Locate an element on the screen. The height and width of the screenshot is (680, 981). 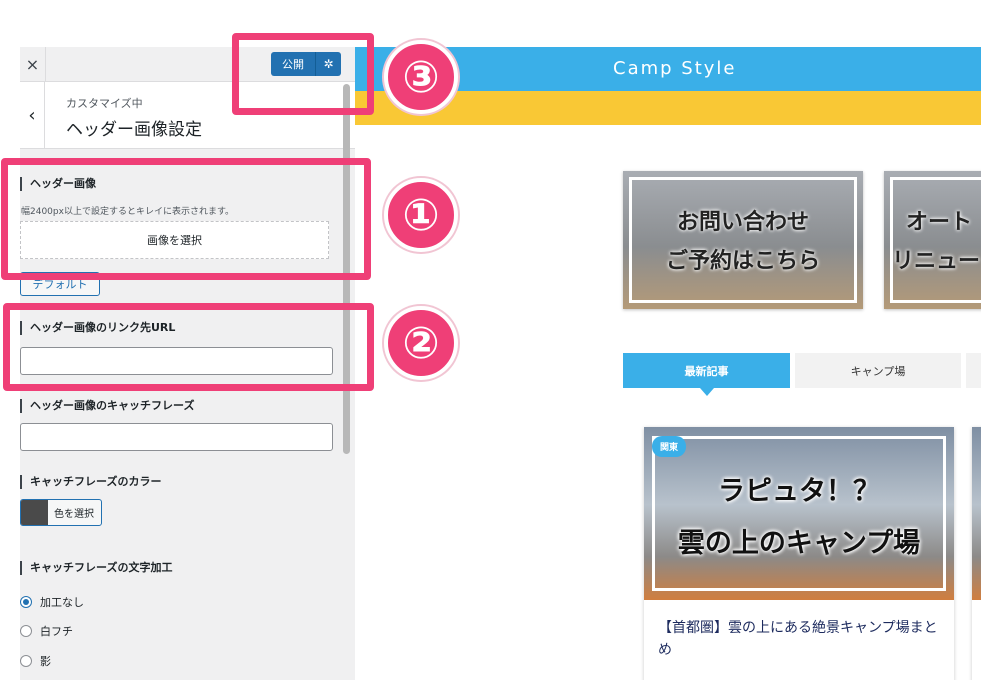
radio-label: 加工なし is located at coordinates (62, 602).